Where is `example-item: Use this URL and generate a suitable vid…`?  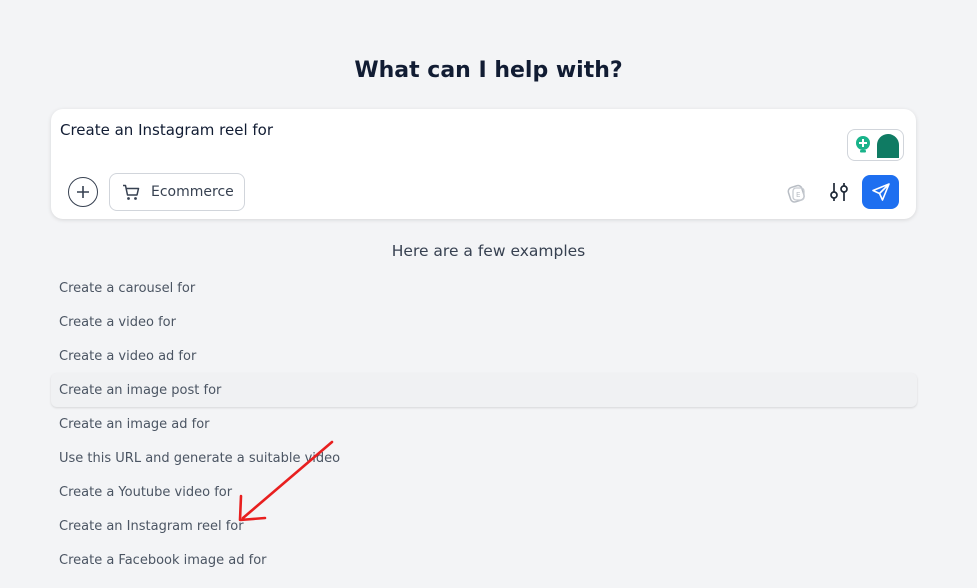 example-item: Use this URL and generate a suitable vid… is located at coordinates (484, 458).